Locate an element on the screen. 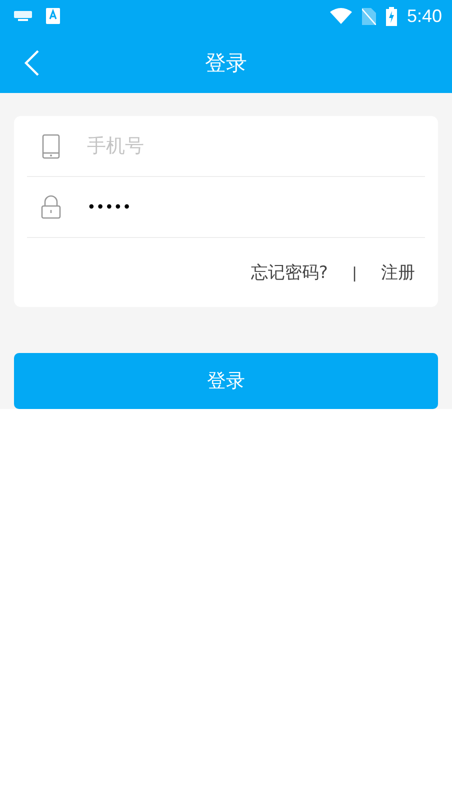 This screenshot has width=452, height=805. battery-charging-icon is located at coordinates (391, 16).